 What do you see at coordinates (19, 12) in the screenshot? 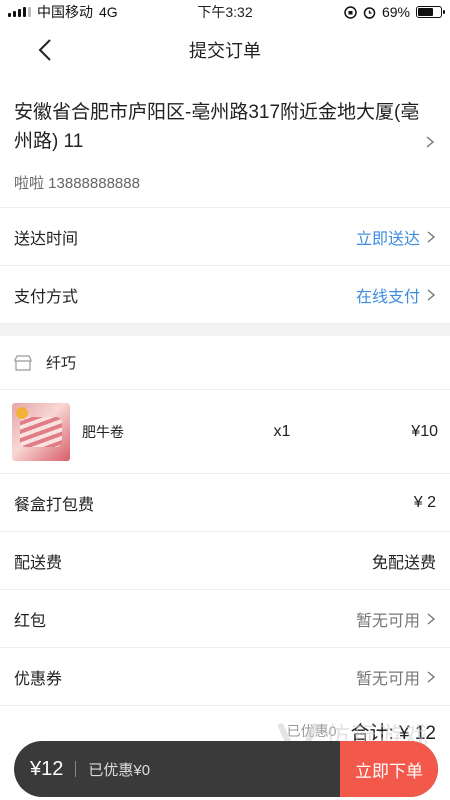
I see `signal-icon` at bounding box center [19, 12].